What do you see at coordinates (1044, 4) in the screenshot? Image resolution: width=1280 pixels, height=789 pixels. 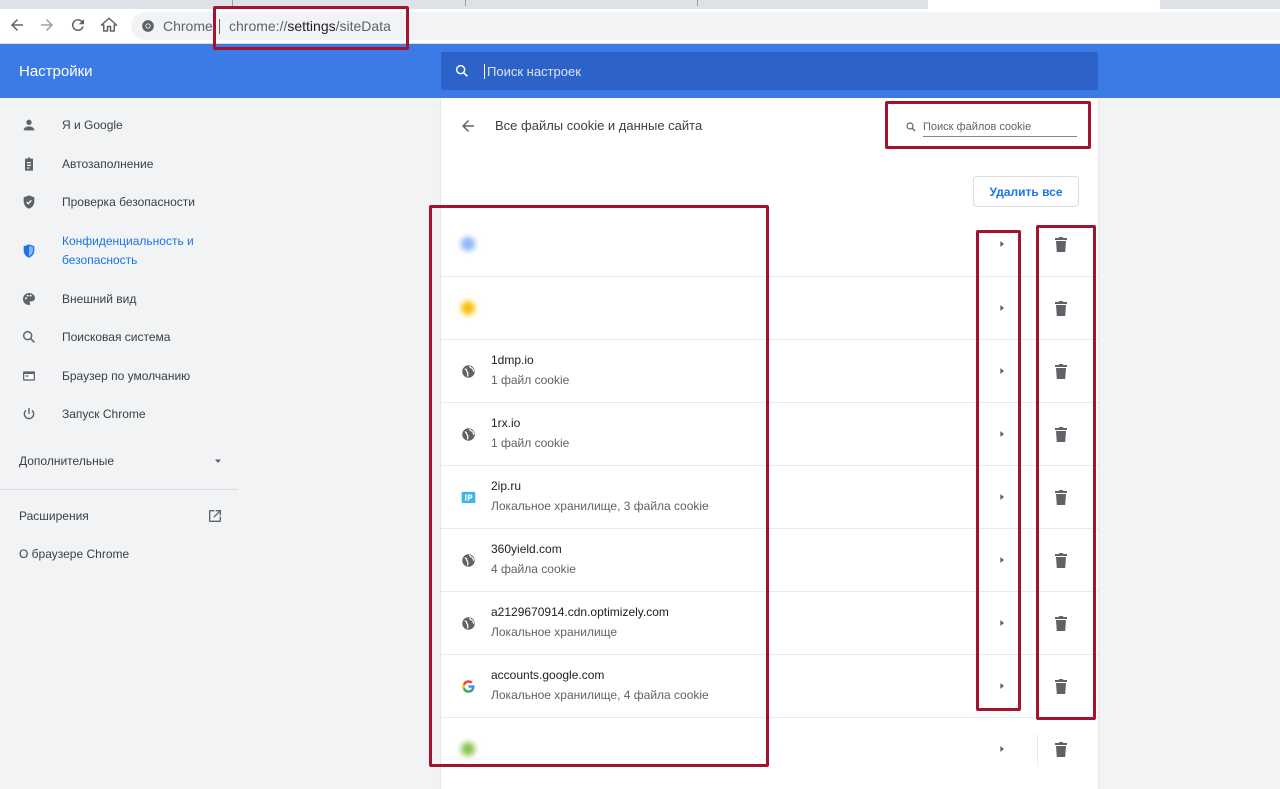 I see `active-tab` at bounding box center [1044, 4].